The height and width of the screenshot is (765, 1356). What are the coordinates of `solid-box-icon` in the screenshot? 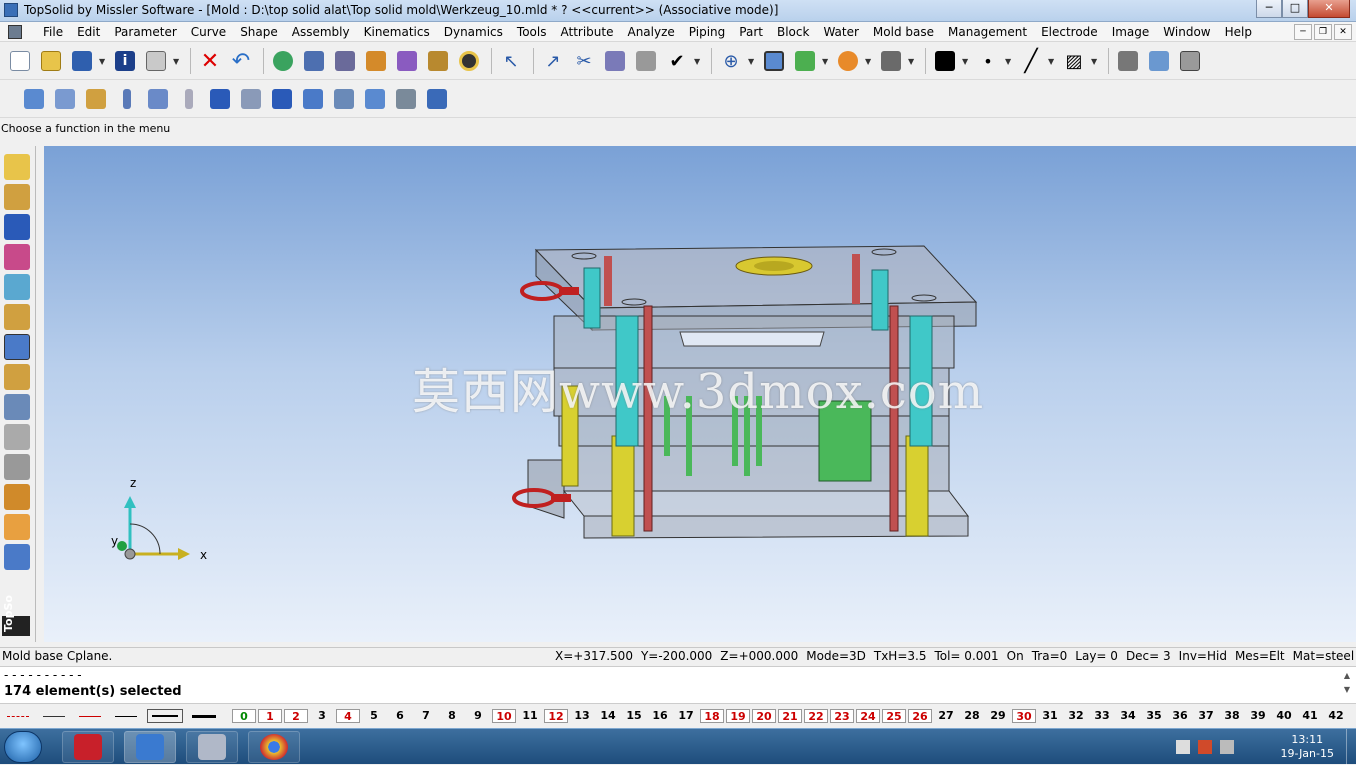 It's located at (282, 99).